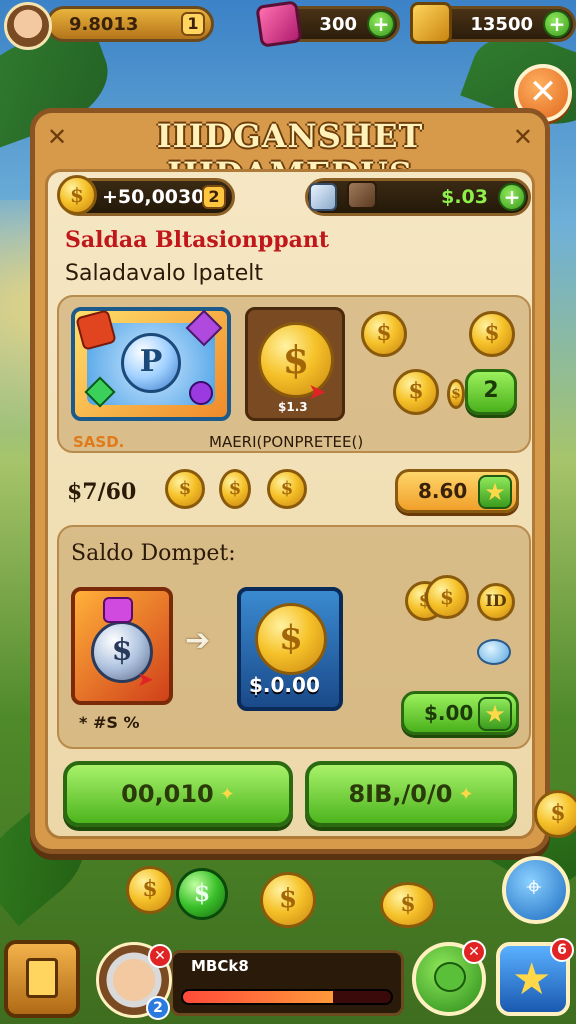  I want to click on player-tag: MBCk8, so click(220, 966).